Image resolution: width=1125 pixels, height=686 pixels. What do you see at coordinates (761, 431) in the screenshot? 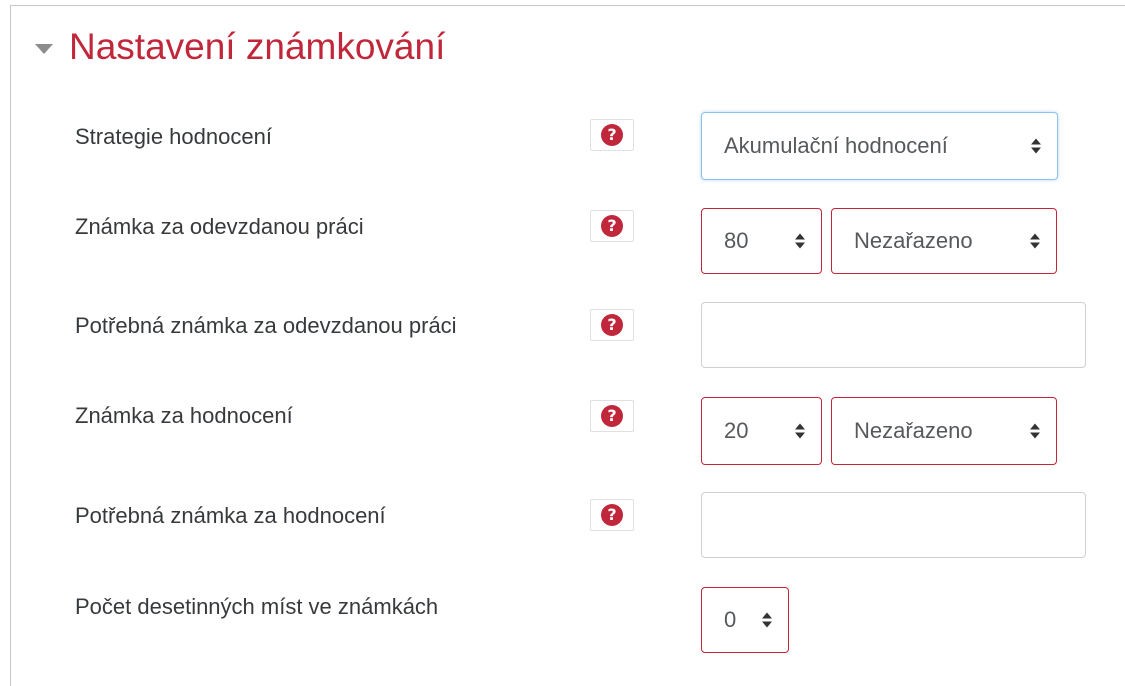
I see `assessment-grade-select: 20` at bounding box center [761, 431].